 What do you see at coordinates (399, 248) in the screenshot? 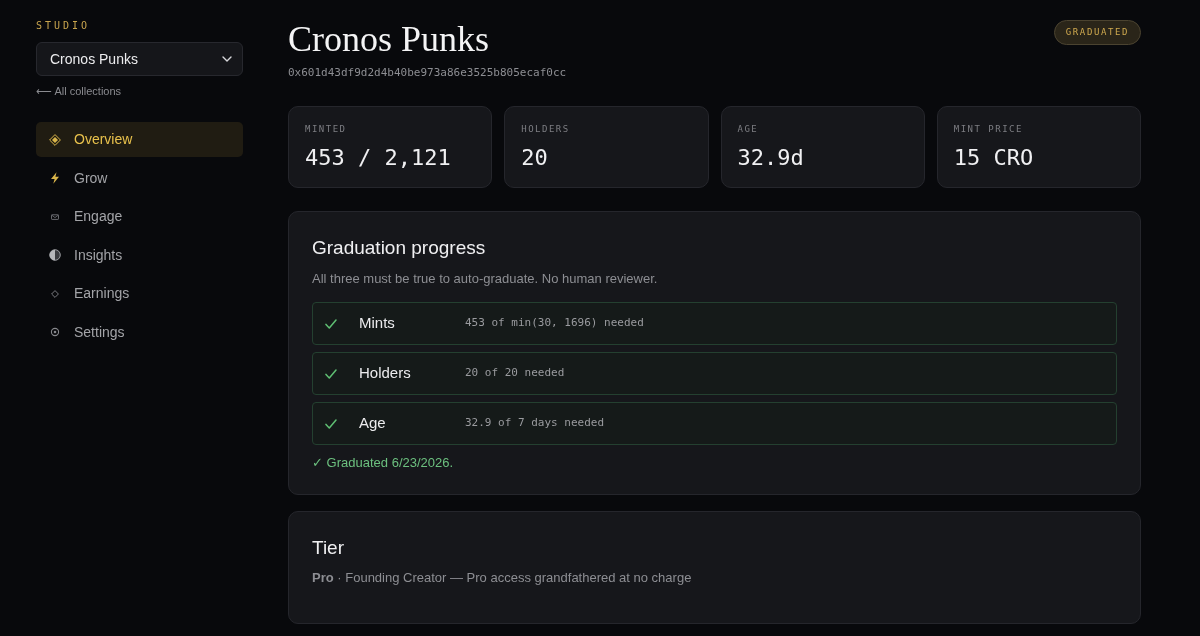
I see `card-title: Graduation progress` at bounding box center [399, 248].